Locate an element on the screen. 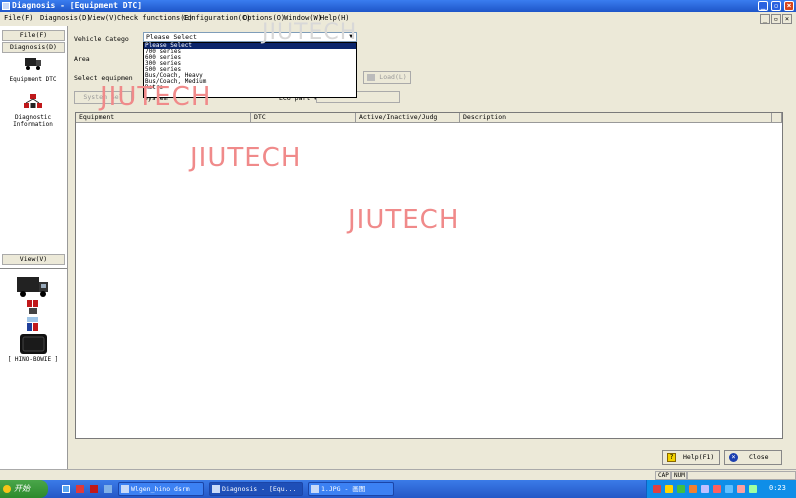 Image resolution: width=796 pixels, height=498 pixels. system-select-label: System Sel is located at coordinates (103, 97).